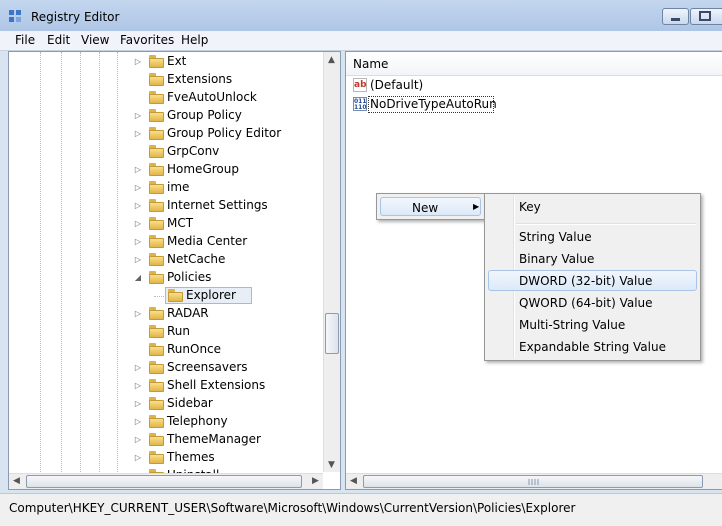  I want to click on submenu-item-binary-value: Binary Value, so click(592, 259).